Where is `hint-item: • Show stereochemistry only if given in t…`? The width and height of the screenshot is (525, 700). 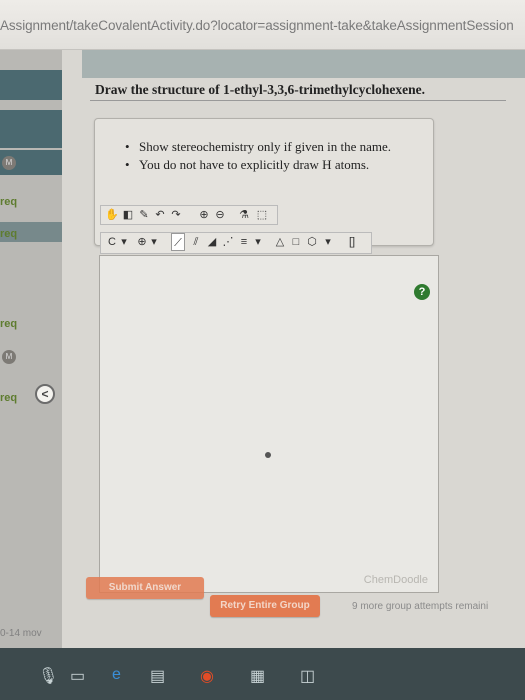
hint-item: • Show stereochemistry only if given in t… is located at coordinates (258, 146).